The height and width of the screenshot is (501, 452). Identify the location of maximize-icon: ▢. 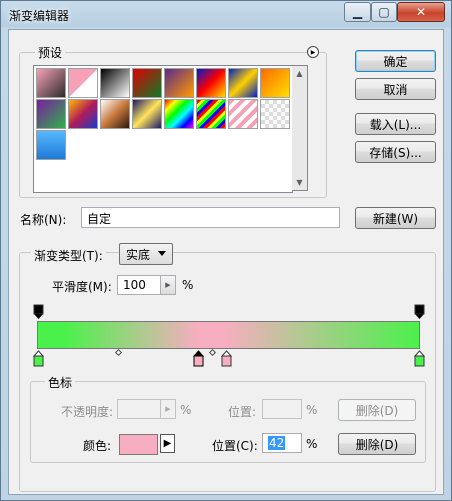
(384, 12).